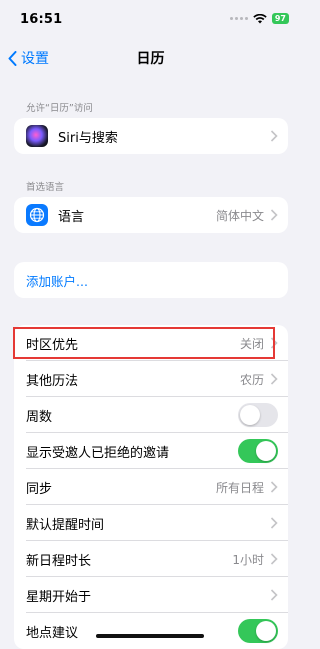 Image resolution: width=320 pixels, height=649 pixels. I want to click on section-header-language: 首选语言, so click(45, 187).